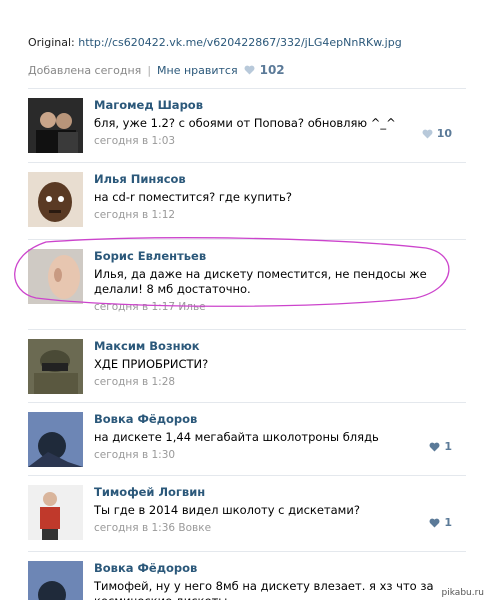 The height and width of the screenshot is (600, 490). What do you see at coordinates (280, 307) in the screenshot?
I see `comment-time: сегодня в 1:17 Илье` at bounding box center [280, 307].